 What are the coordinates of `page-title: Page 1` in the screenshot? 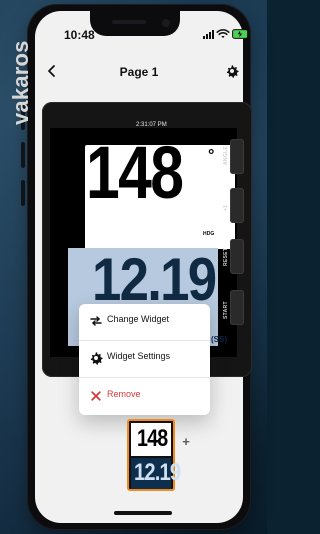 It's located at (139, 72).